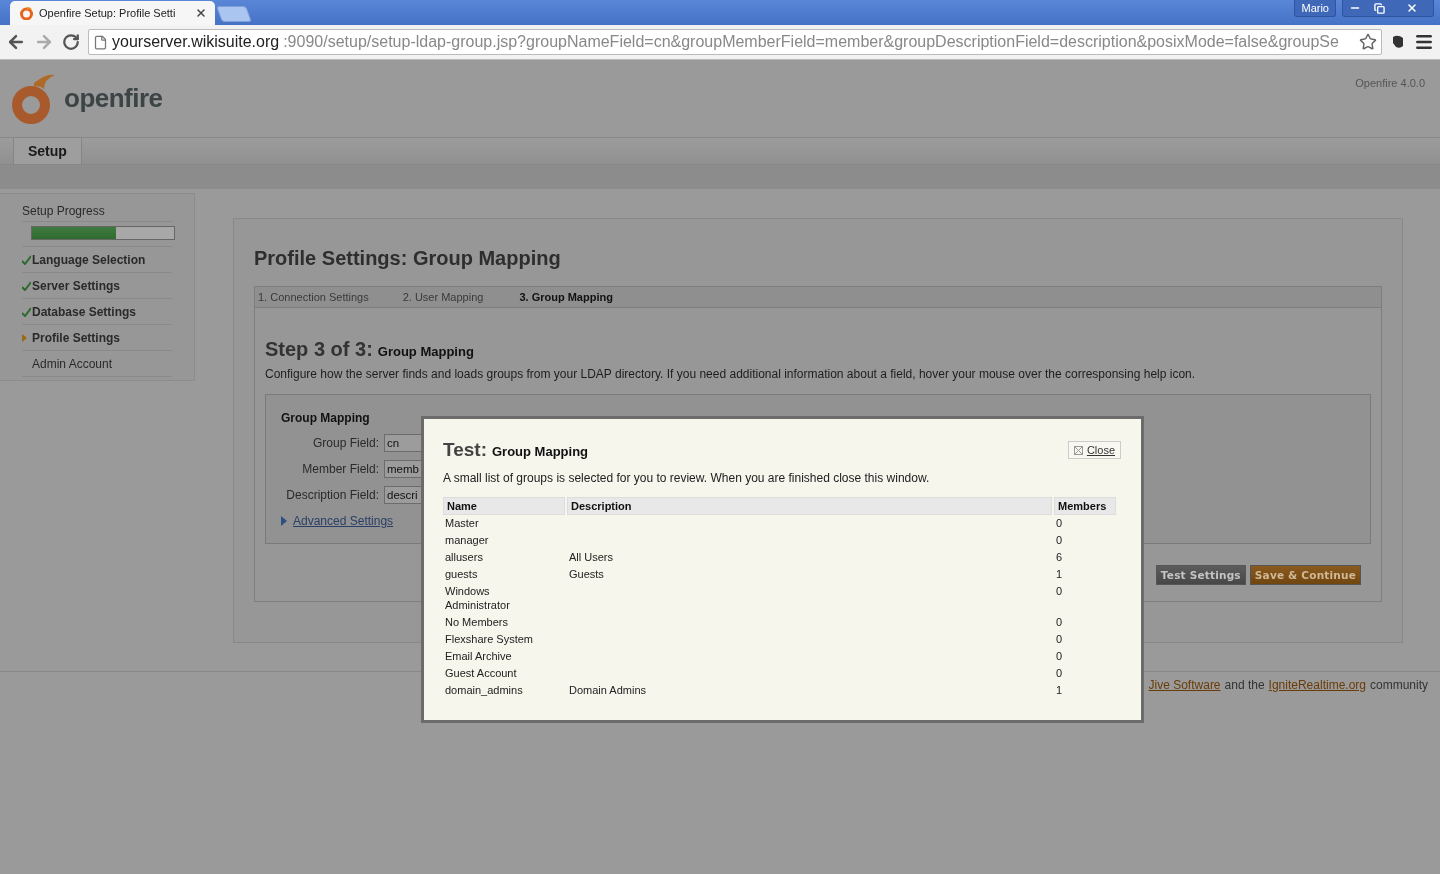  I want to click on progress-step: Database Settings, so click(84, 311).